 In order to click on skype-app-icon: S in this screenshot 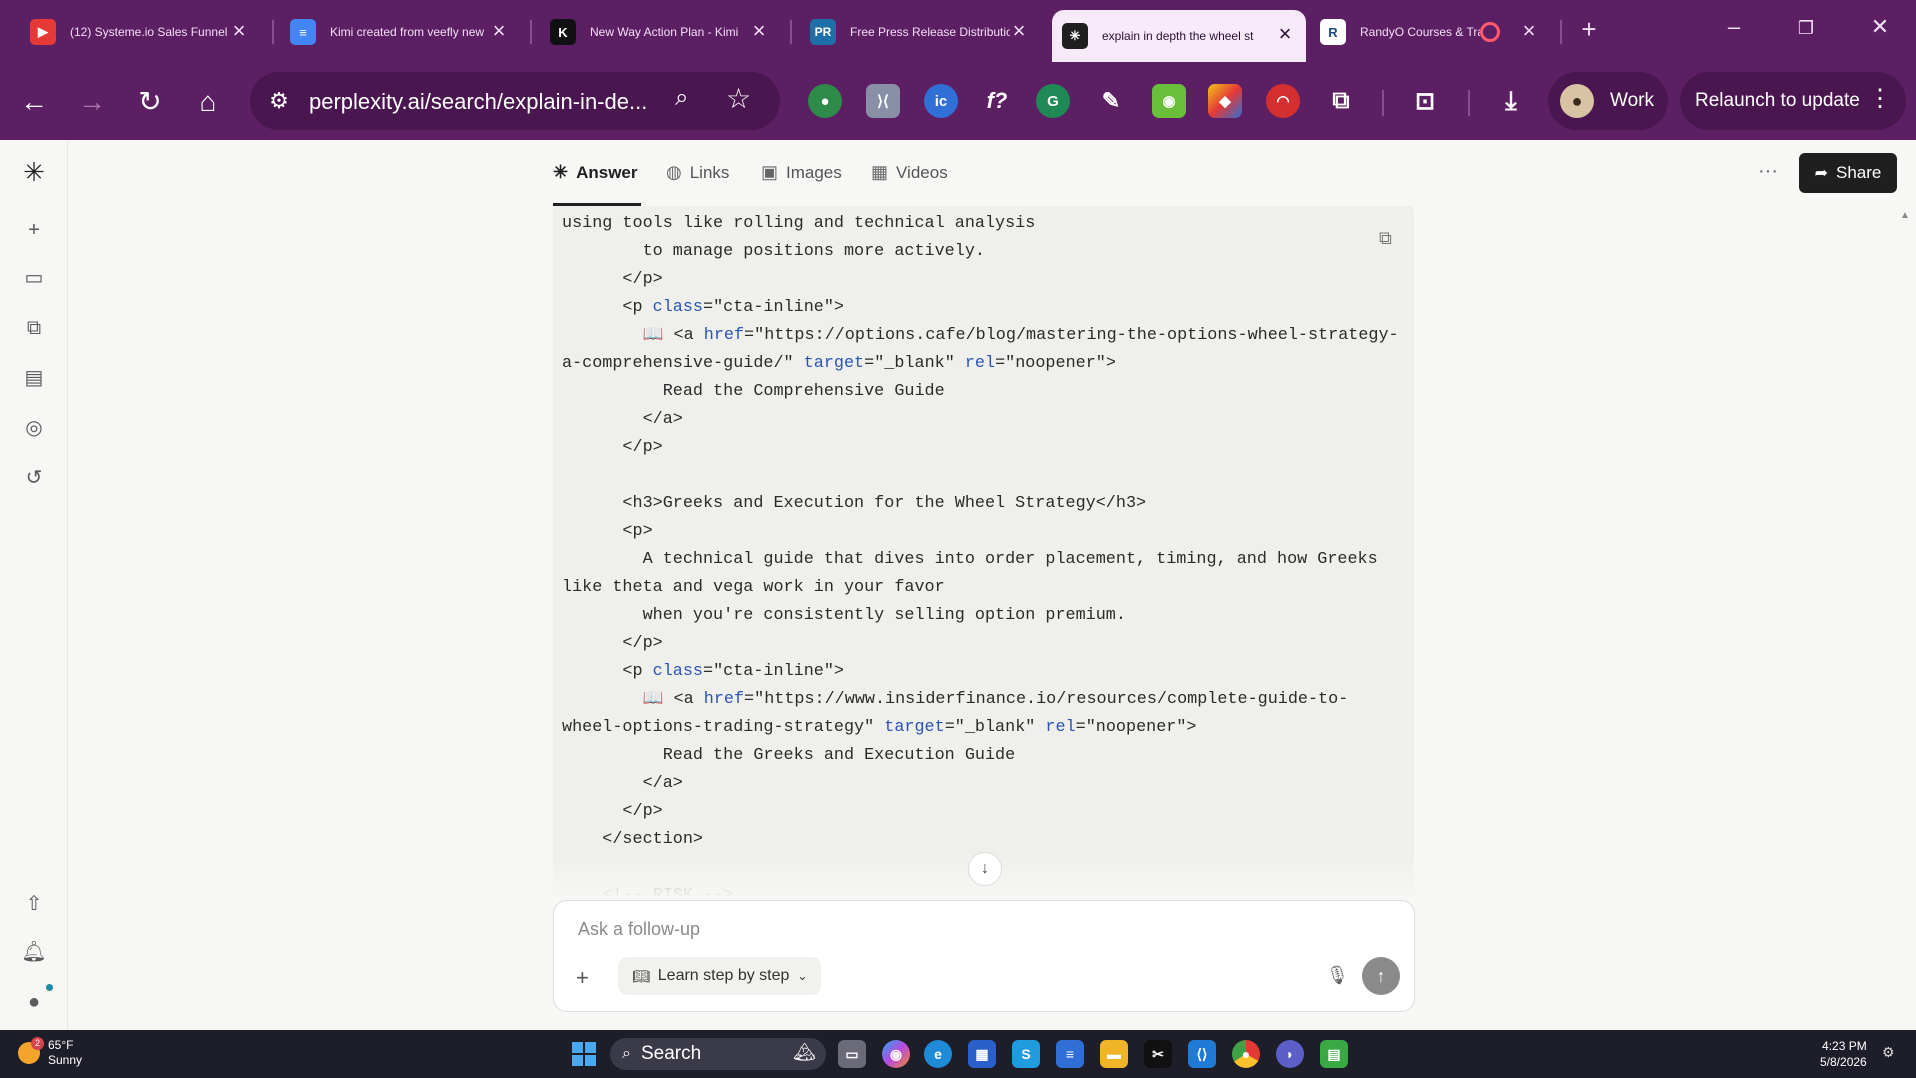, I will do `click(1026, 1054)`.